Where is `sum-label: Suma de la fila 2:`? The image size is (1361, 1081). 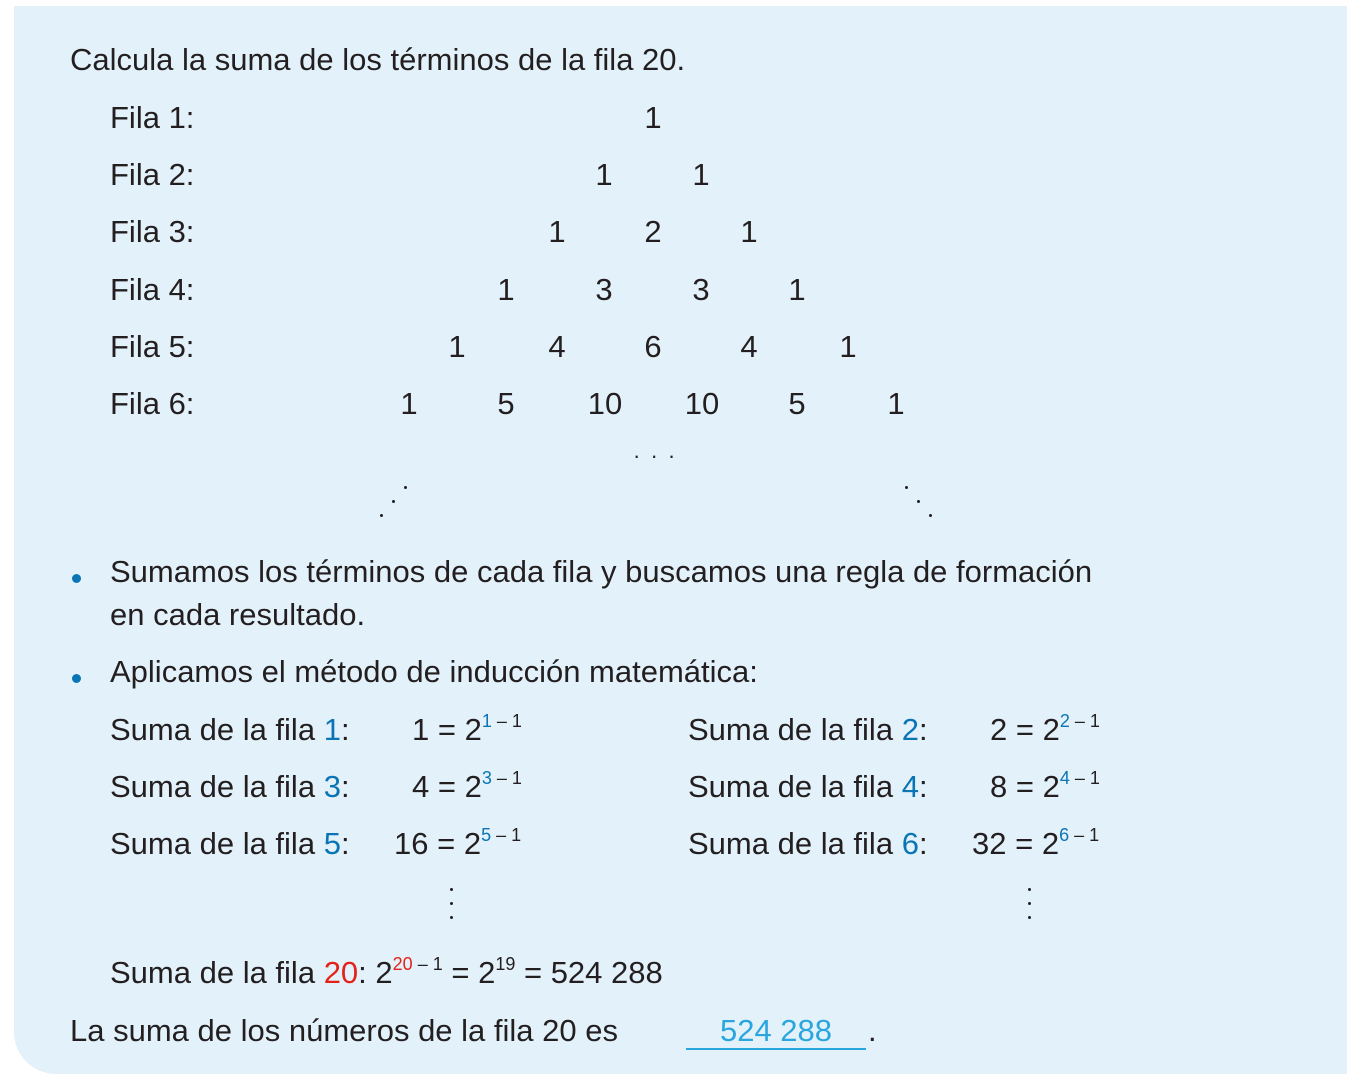 sum-label: Suma de la fila 2: is located at coordinates (808, 729).